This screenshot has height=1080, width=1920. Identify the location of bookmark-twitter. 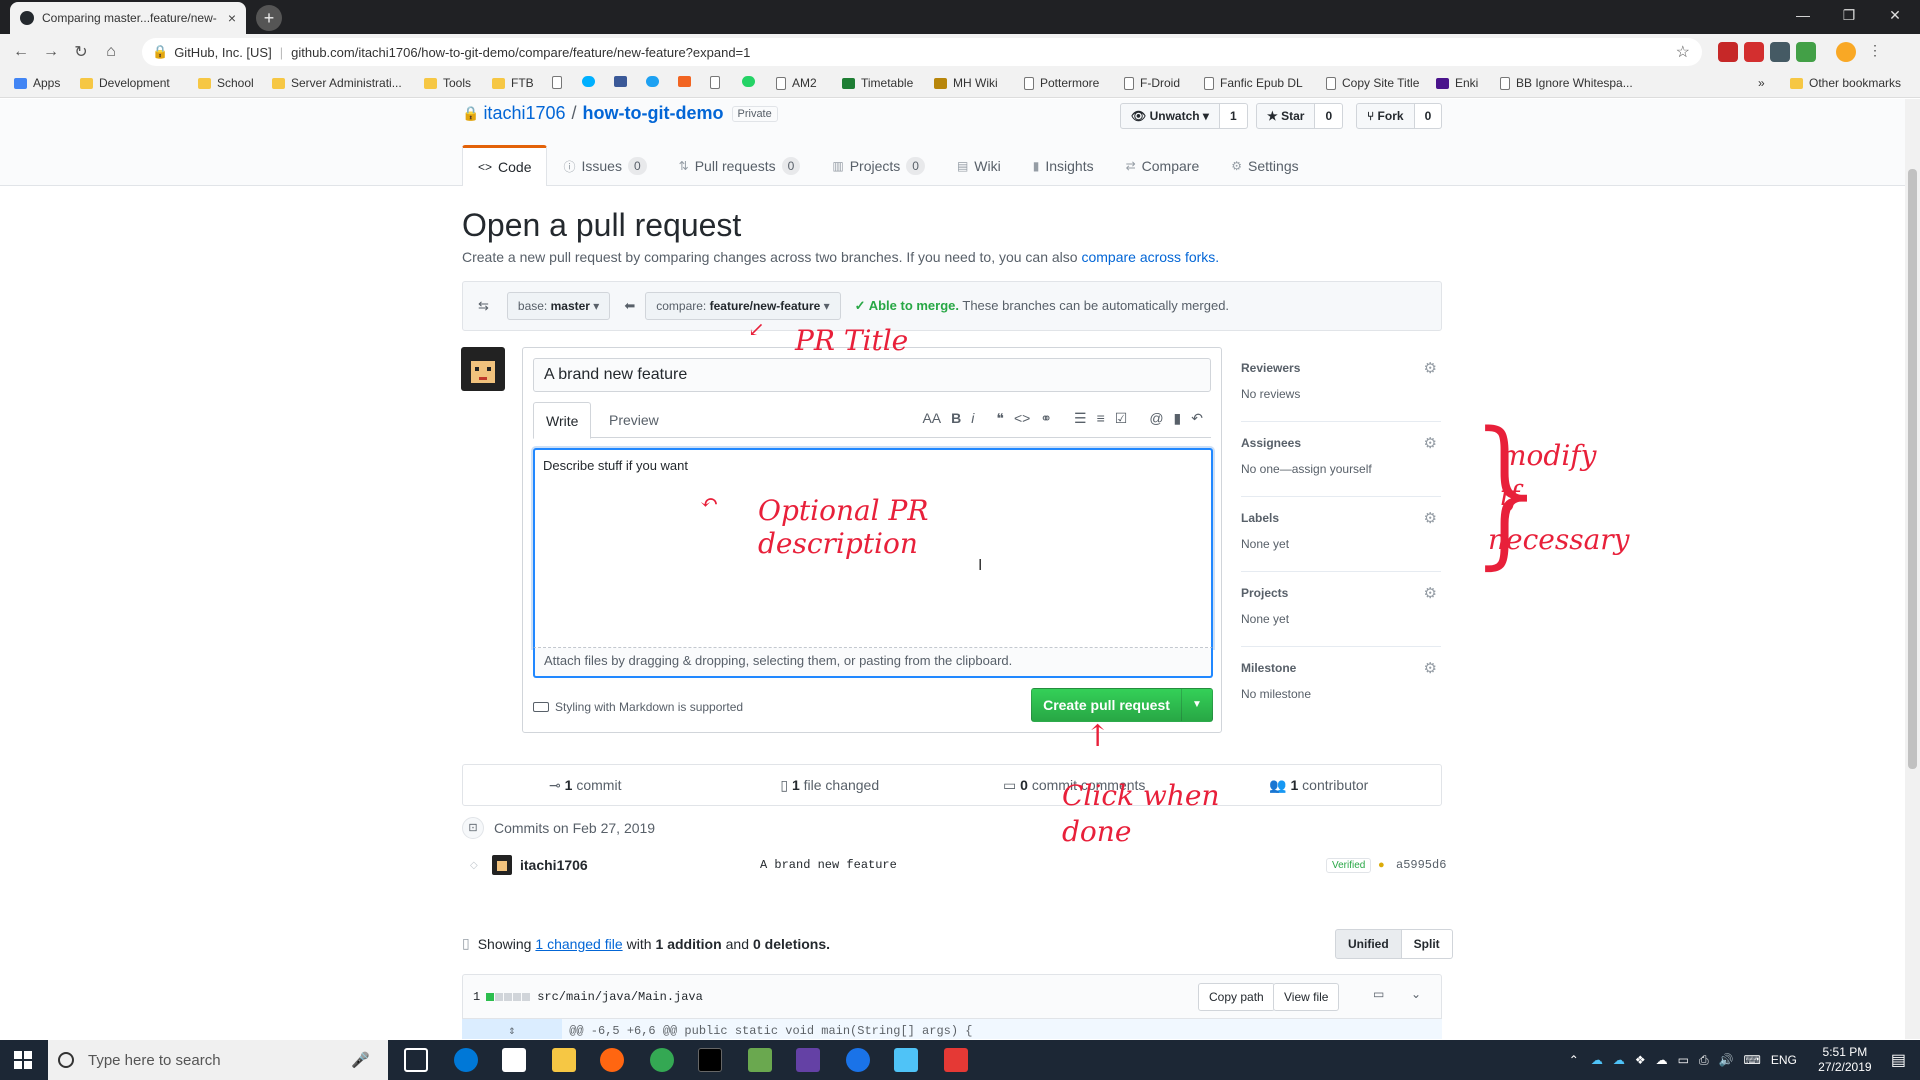
(655, 81).